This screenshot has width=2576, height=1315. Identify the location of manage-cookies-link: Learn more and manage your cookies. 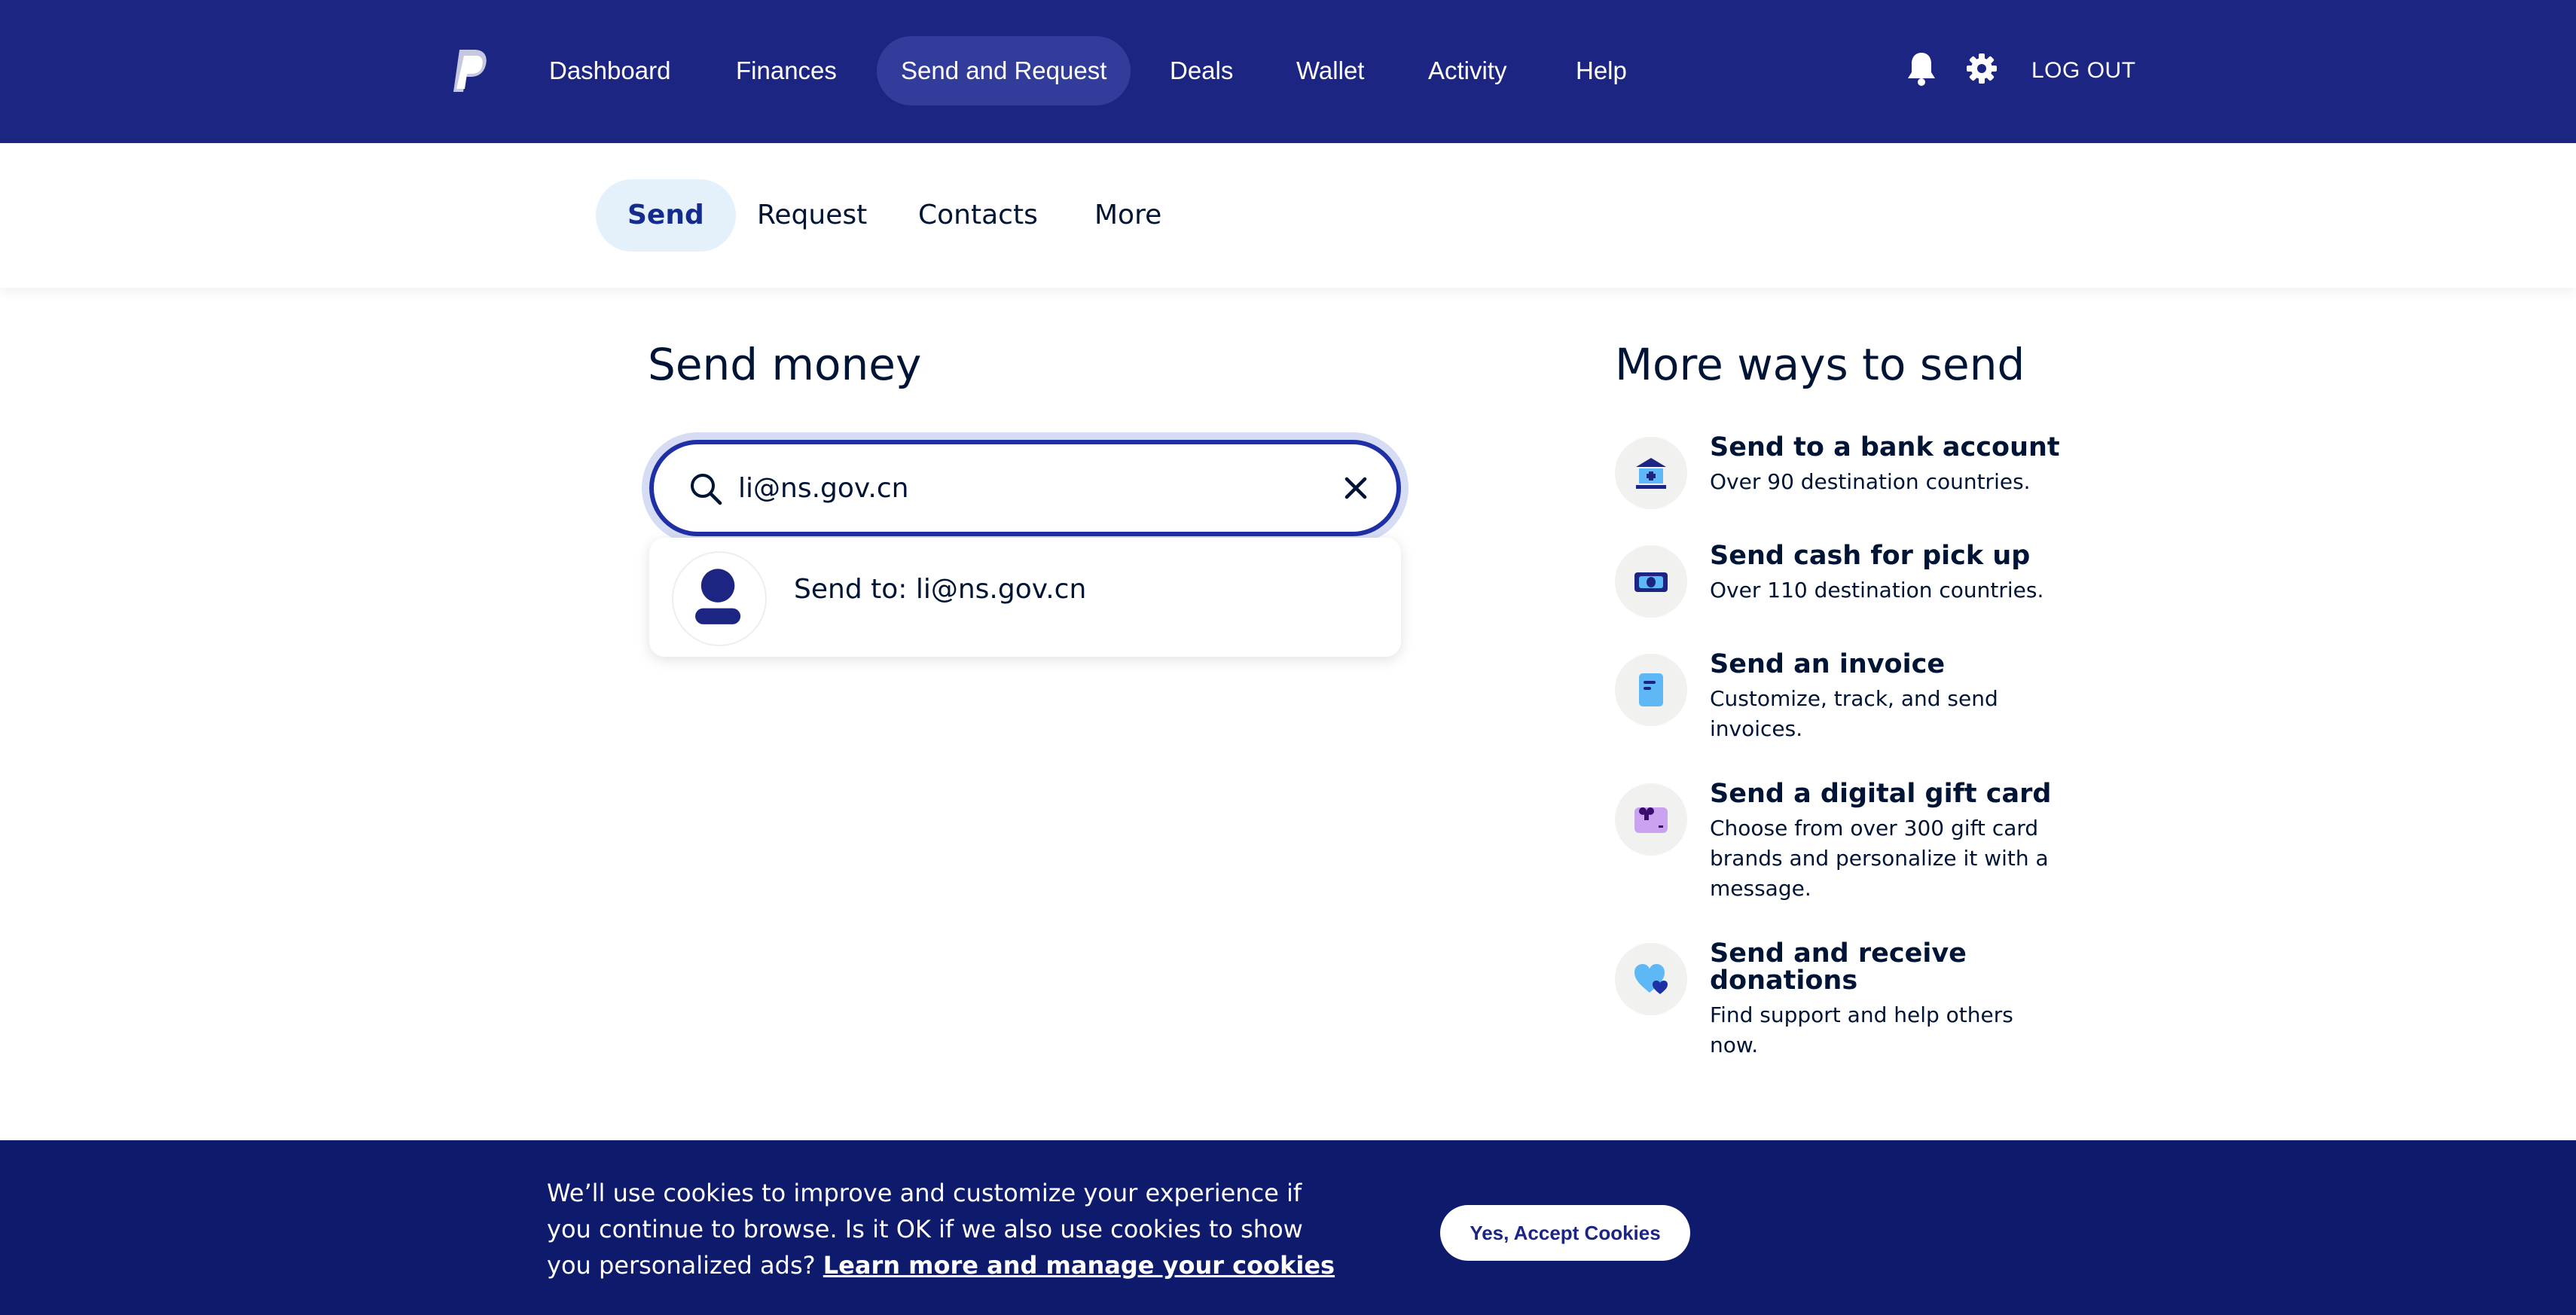
(1079, 1265).